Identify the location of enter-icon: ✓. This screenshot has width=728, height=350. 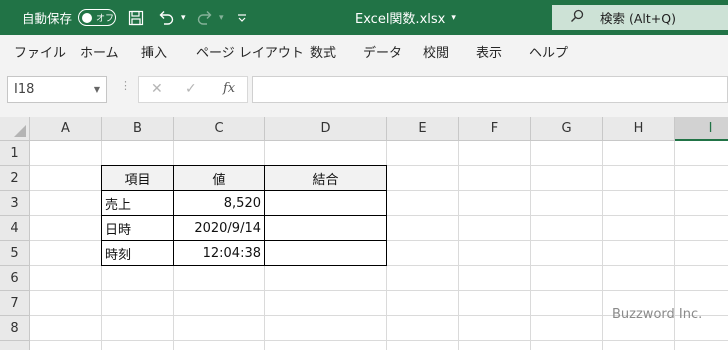
(191, 89).